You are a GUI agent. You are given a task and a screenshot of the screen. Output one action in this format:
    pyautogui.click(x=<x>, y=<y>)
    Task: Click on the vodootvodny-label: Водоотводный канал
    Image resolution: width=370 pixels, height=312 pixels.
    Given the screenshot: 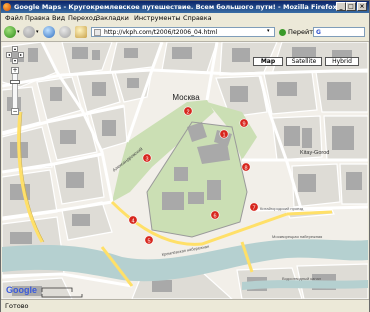 What is the action you would take?
    pyautogui.click(x=302, y=278)
    